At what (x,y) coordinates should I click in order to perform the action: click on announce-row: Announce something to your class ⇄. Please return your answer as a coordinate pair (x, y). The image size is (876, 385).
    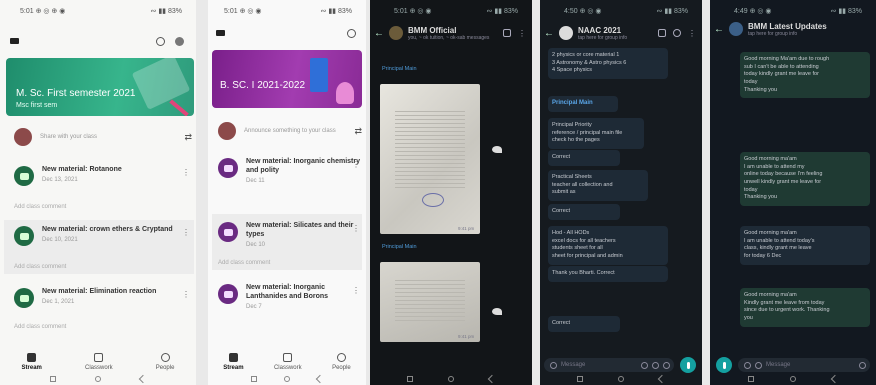
    Looking at the image, I should click on (290, 131).